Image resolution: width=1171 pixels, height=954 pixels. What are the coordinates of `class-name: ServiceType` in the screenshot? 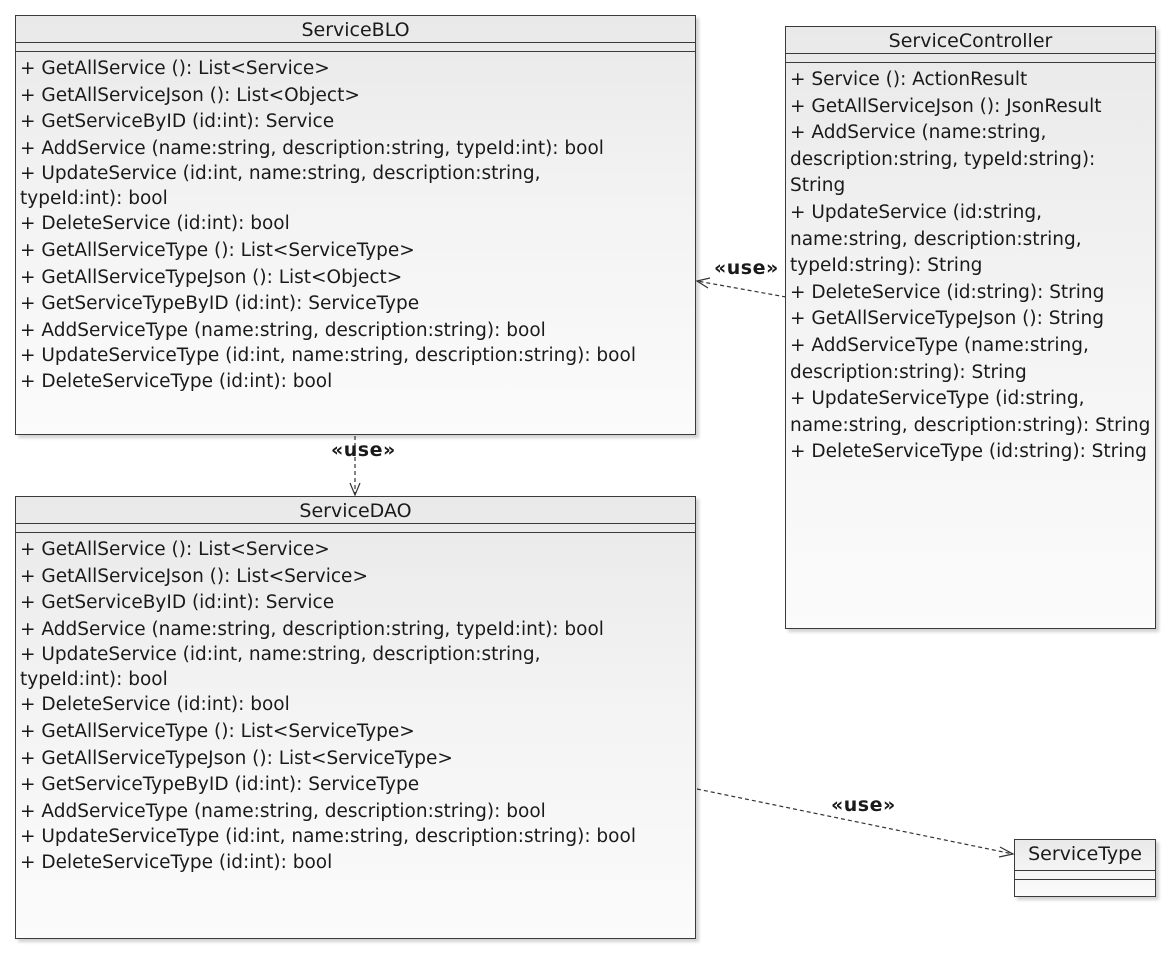 It's located at (1085, 855).